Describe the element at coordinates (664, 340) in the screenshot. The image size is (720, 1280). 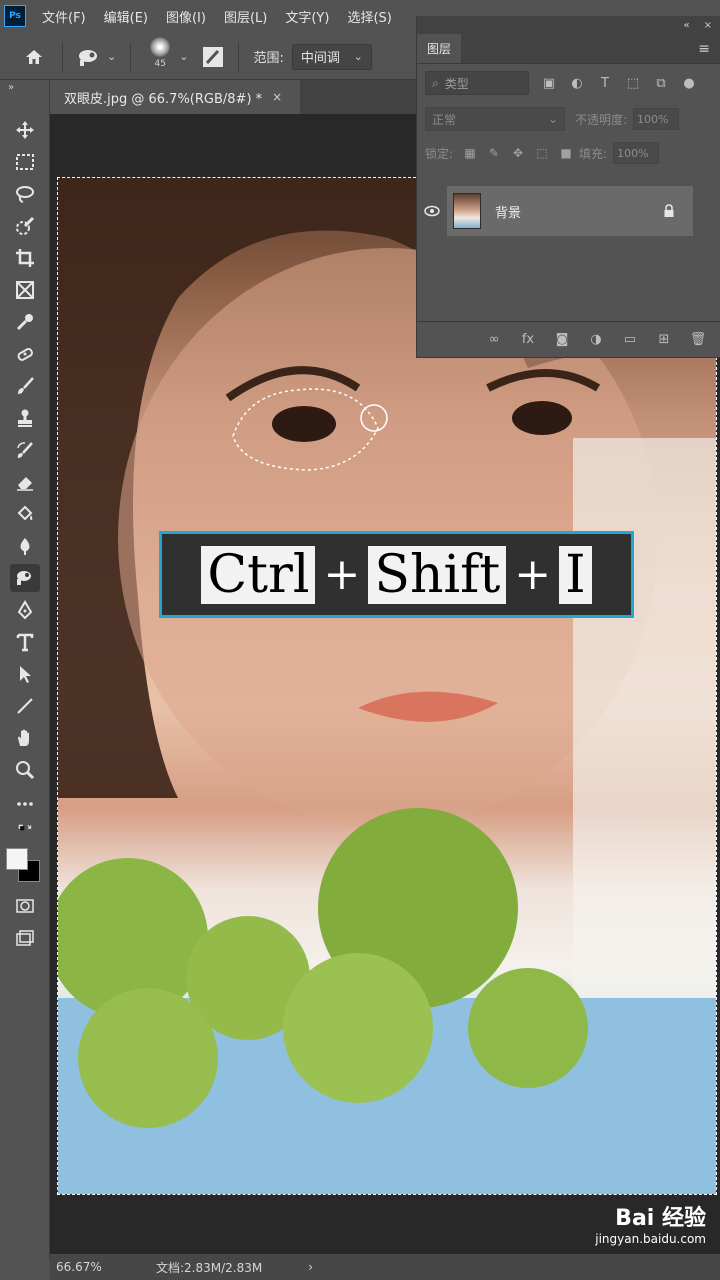
I see `new-layer-icon: ⊞` at that location.